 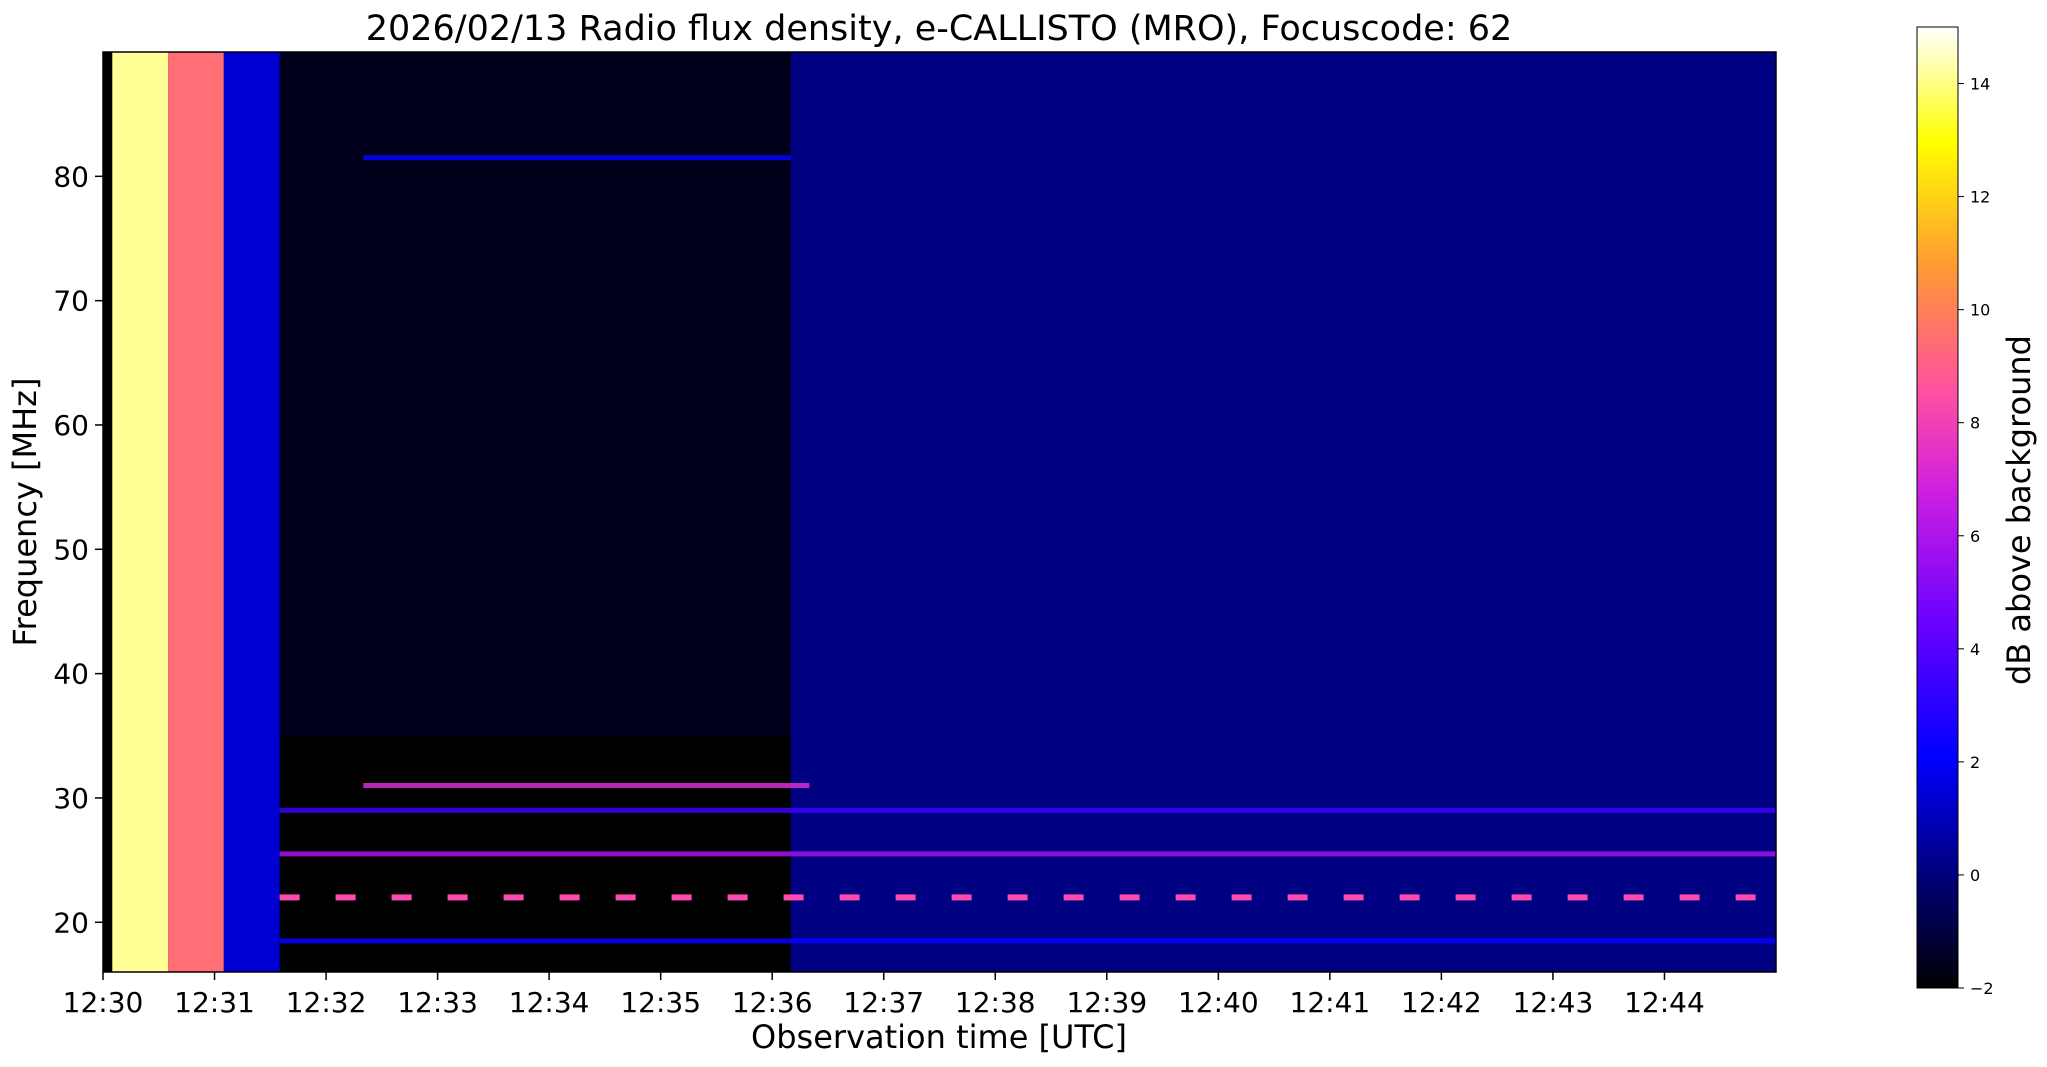 I want to click on colorbar-tick-label: 14, so click(x=1980, y=84).